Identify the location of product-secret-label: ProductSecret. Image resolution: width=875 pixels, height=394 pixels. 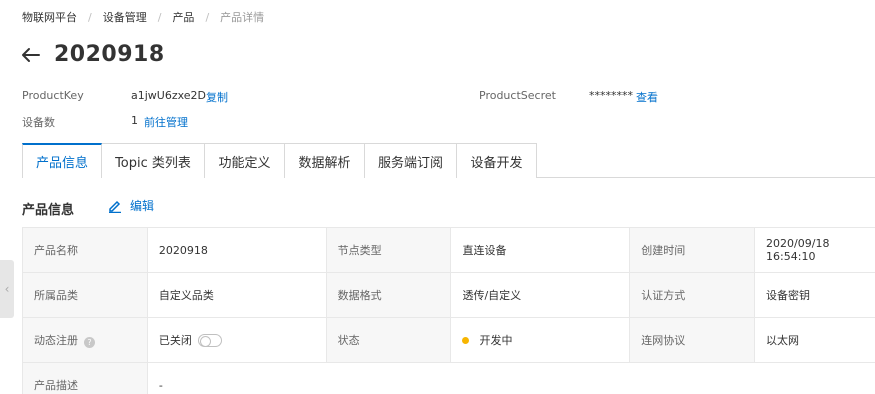
(517, 95).